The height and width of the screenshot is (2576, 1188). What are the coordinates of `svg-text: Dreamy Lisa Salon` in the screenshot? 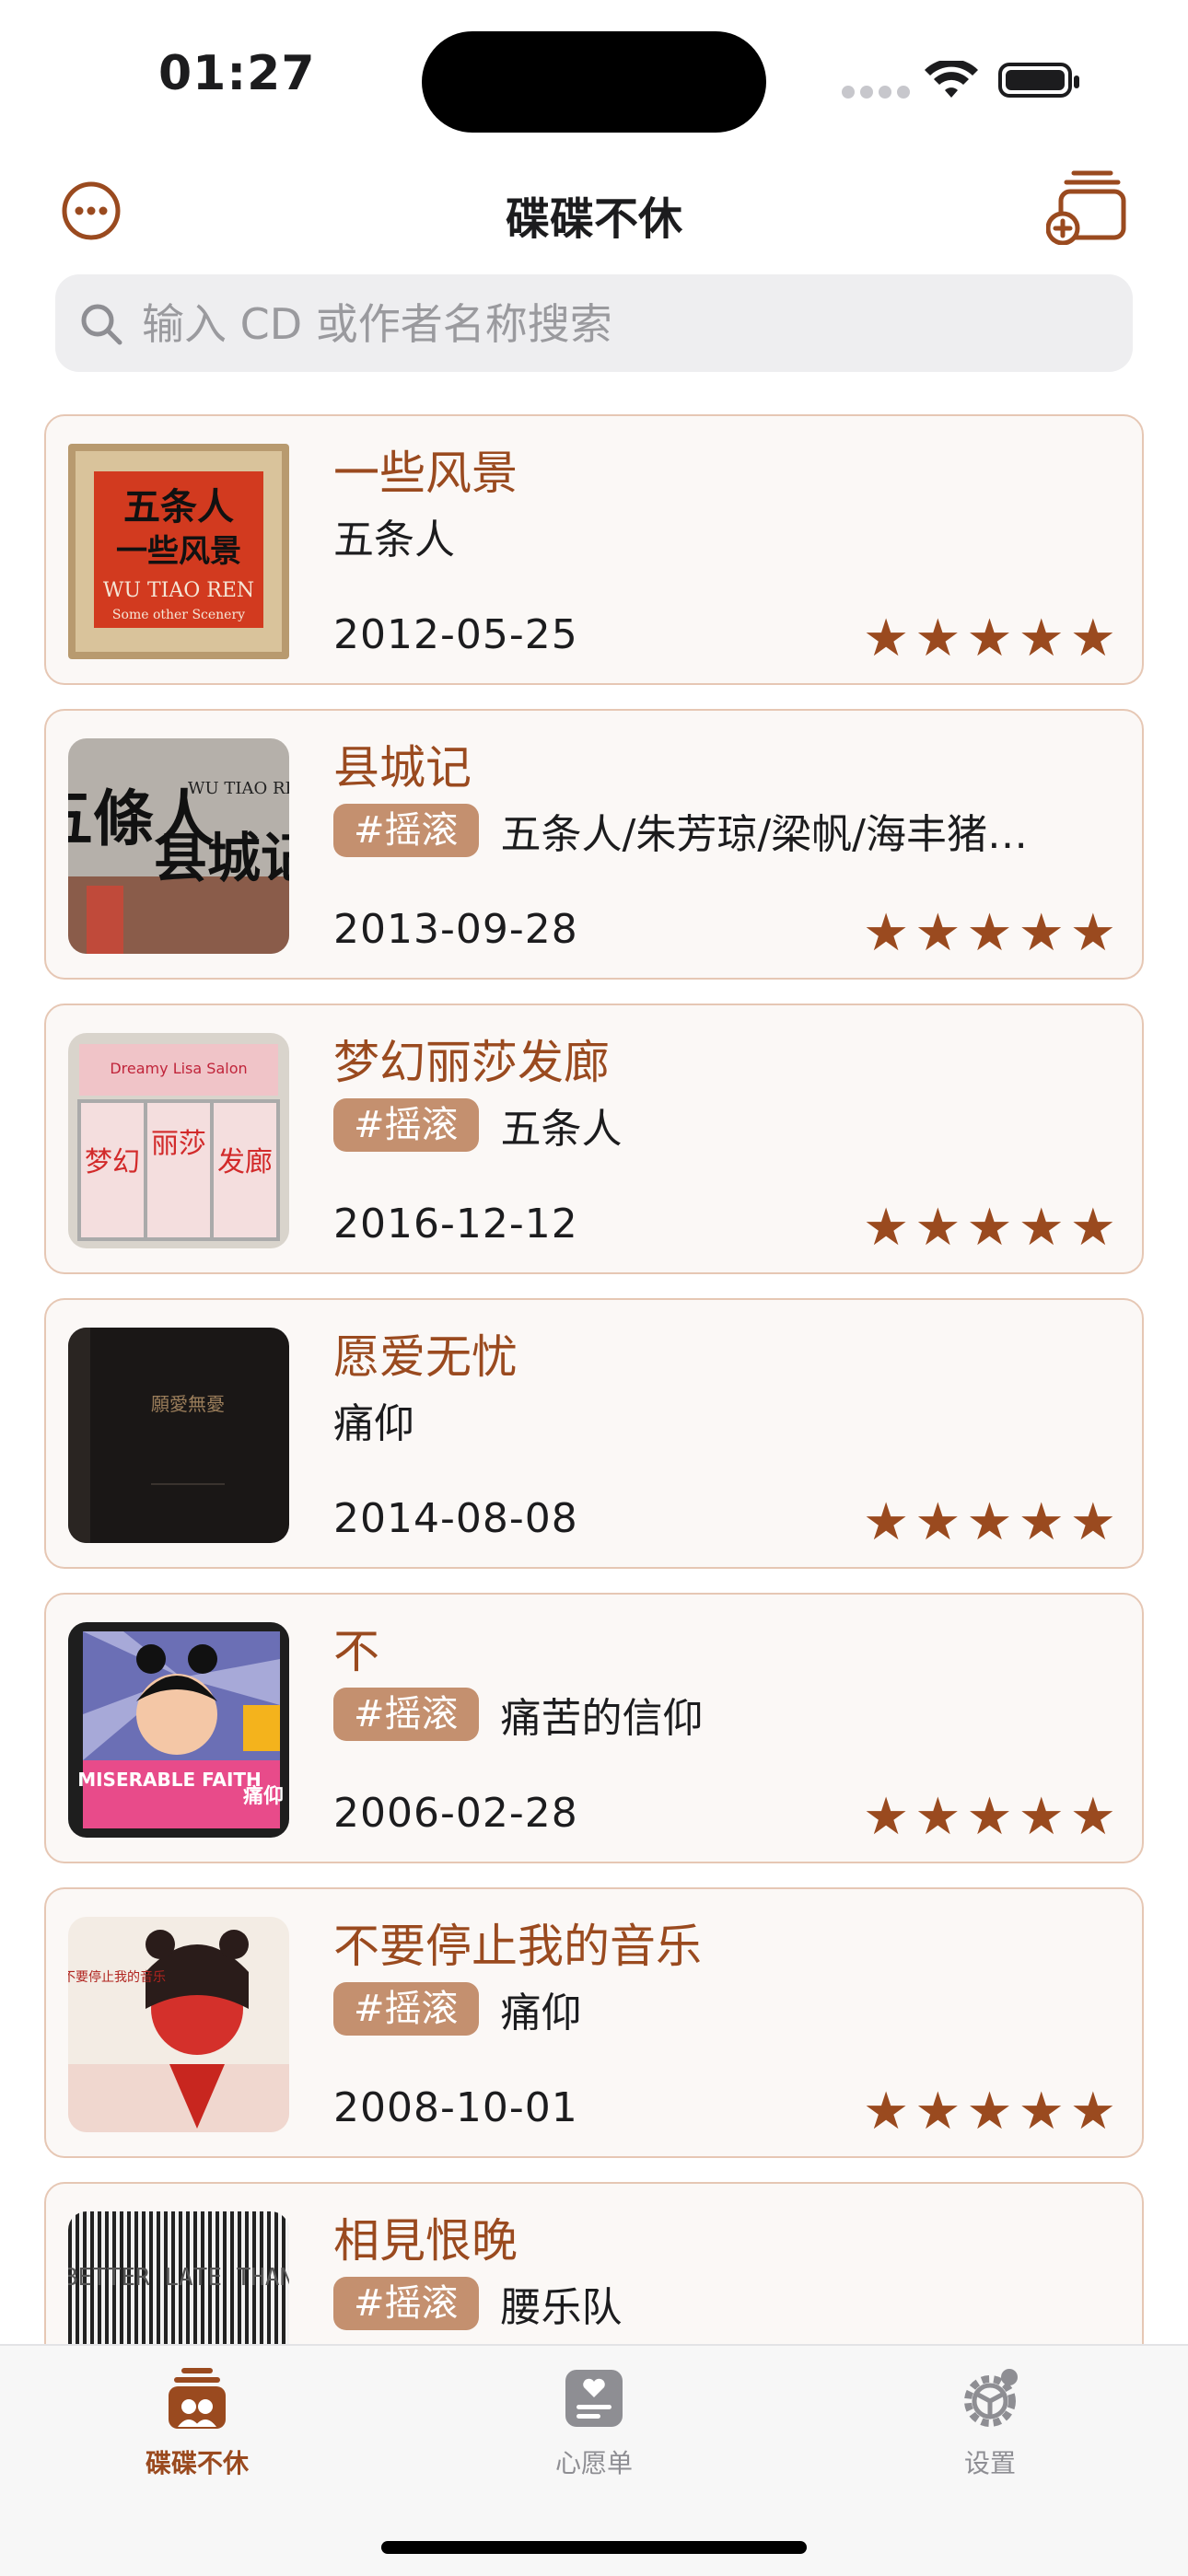 It's located at (178, 1068).